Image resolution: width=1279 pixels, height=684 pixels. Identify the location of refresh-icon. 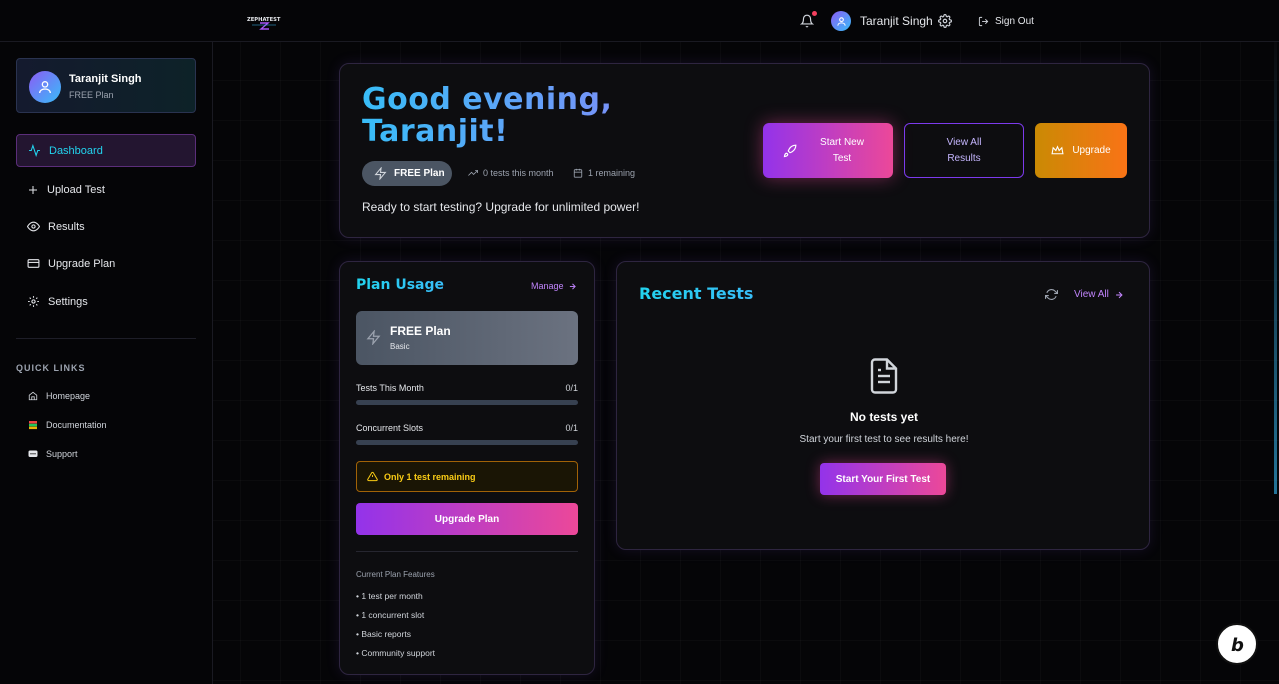
(1051, 294).